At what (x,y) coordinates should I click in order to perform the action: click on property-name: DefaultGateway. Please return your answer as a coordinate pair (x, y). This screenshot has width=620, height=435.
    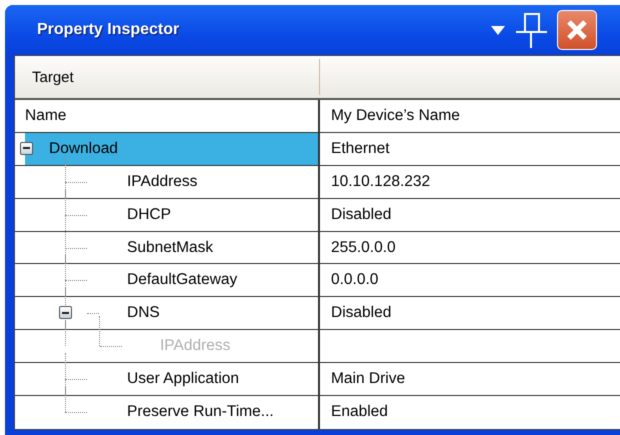
    Looking at the image, I should click on (182, 280).